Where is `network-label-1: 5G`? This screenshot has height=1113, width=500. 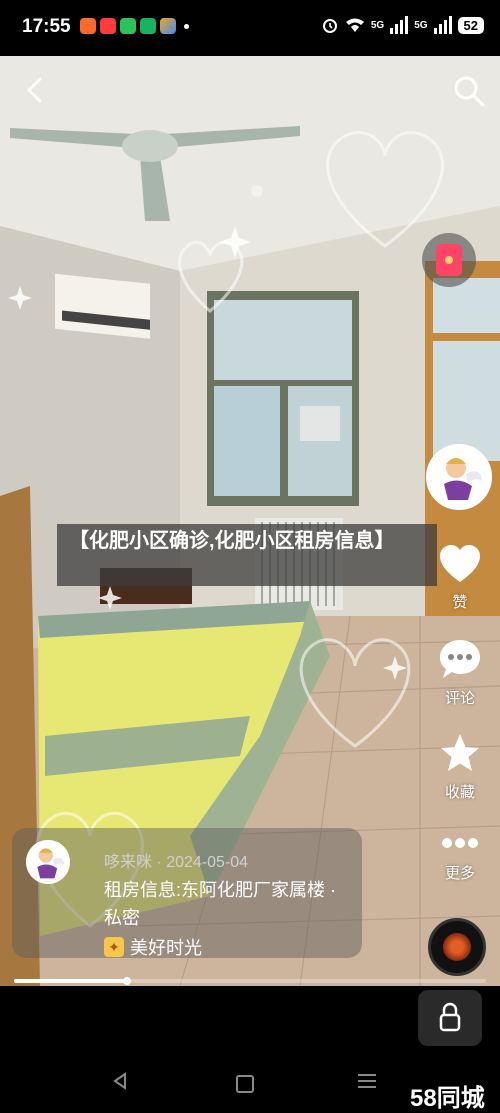 network-label-1: 5G is located at coordinates (377, 25).